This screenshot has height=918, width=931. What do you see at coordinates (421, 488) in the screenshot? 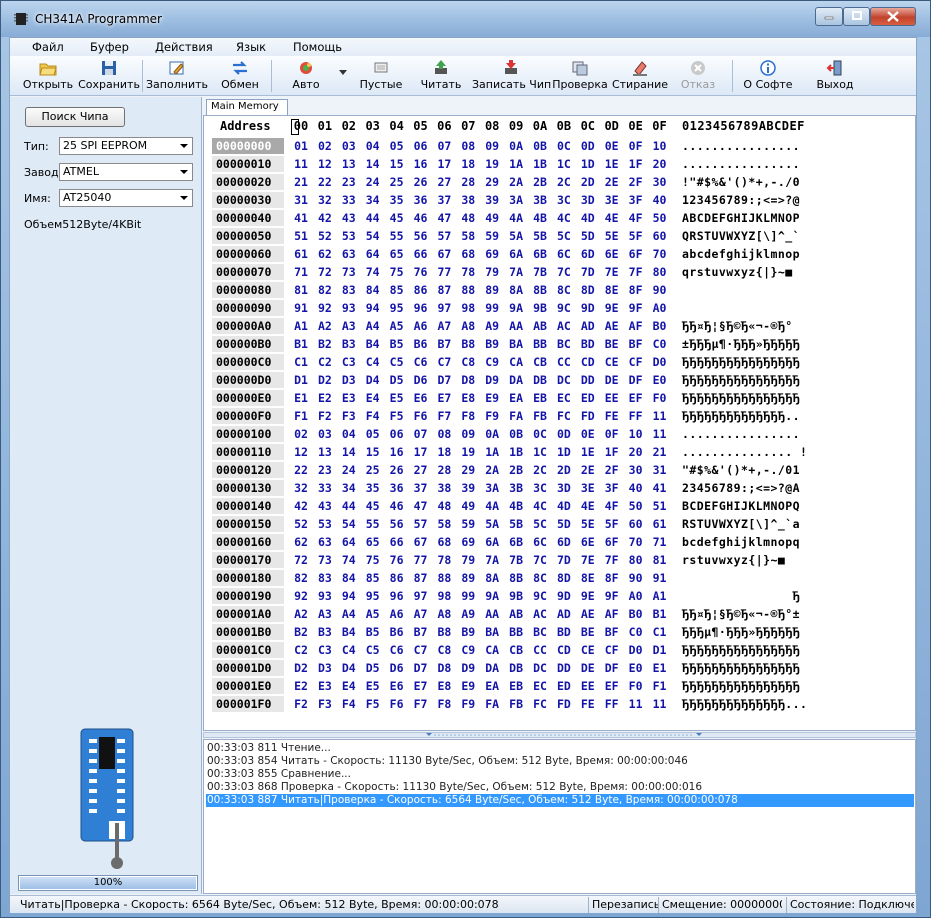
I see `hex-byte: 37` at bounding box center [421, 488].